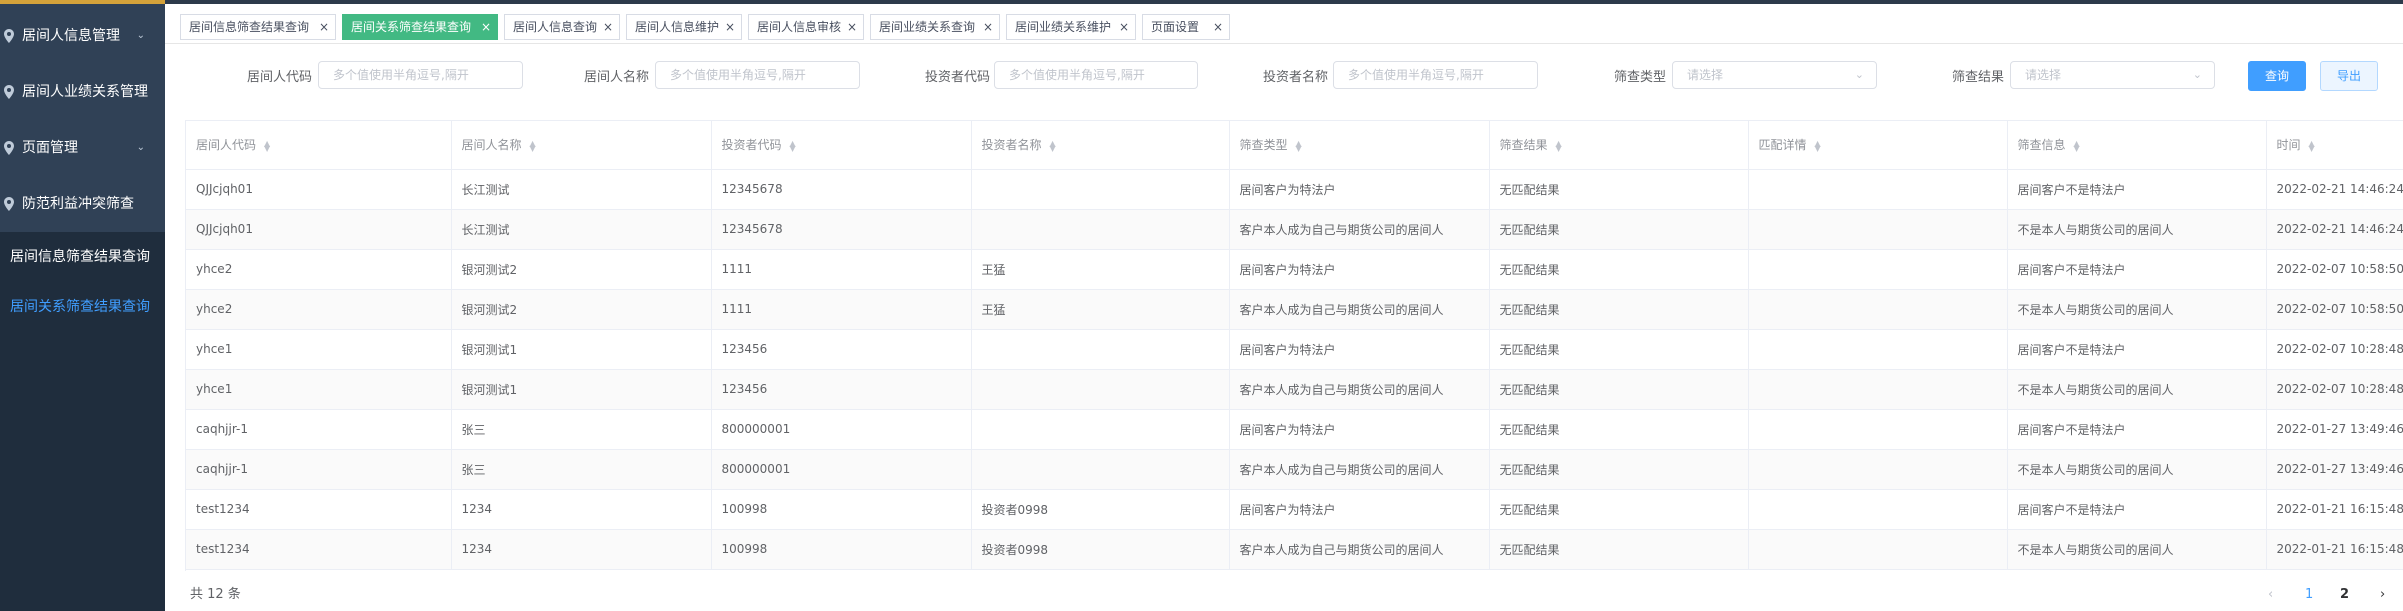 The image size is (2403, 611). What do you see at coordinates (684, 27) in the screenshot?
I see `tab-agent-info-maintain: 居间人信息维护 ×` at bounding box center [684, 27].